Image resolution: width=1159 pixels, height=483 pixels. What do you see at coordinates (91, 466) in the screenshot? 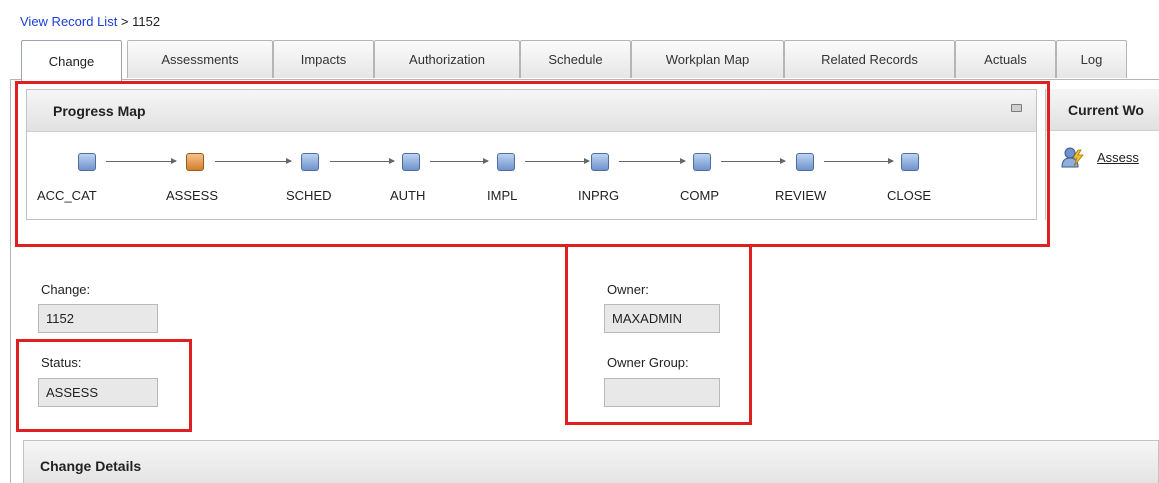
I see `change-details-title: Change Details` at bounding box center [91, 466].